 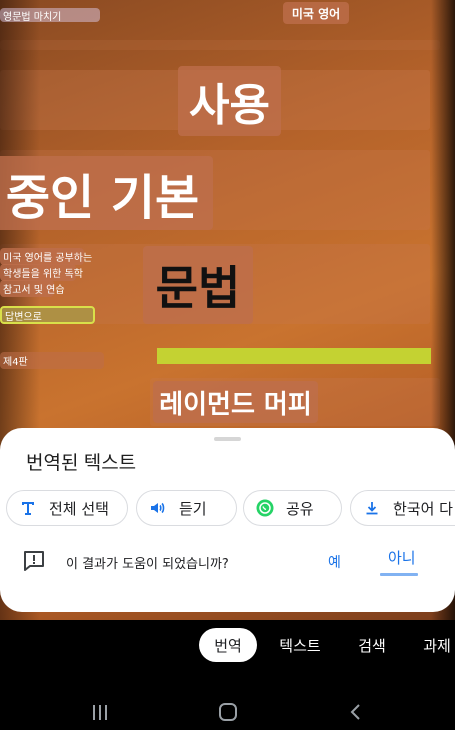 I want to click on home-button, so click(x=228, y=712).